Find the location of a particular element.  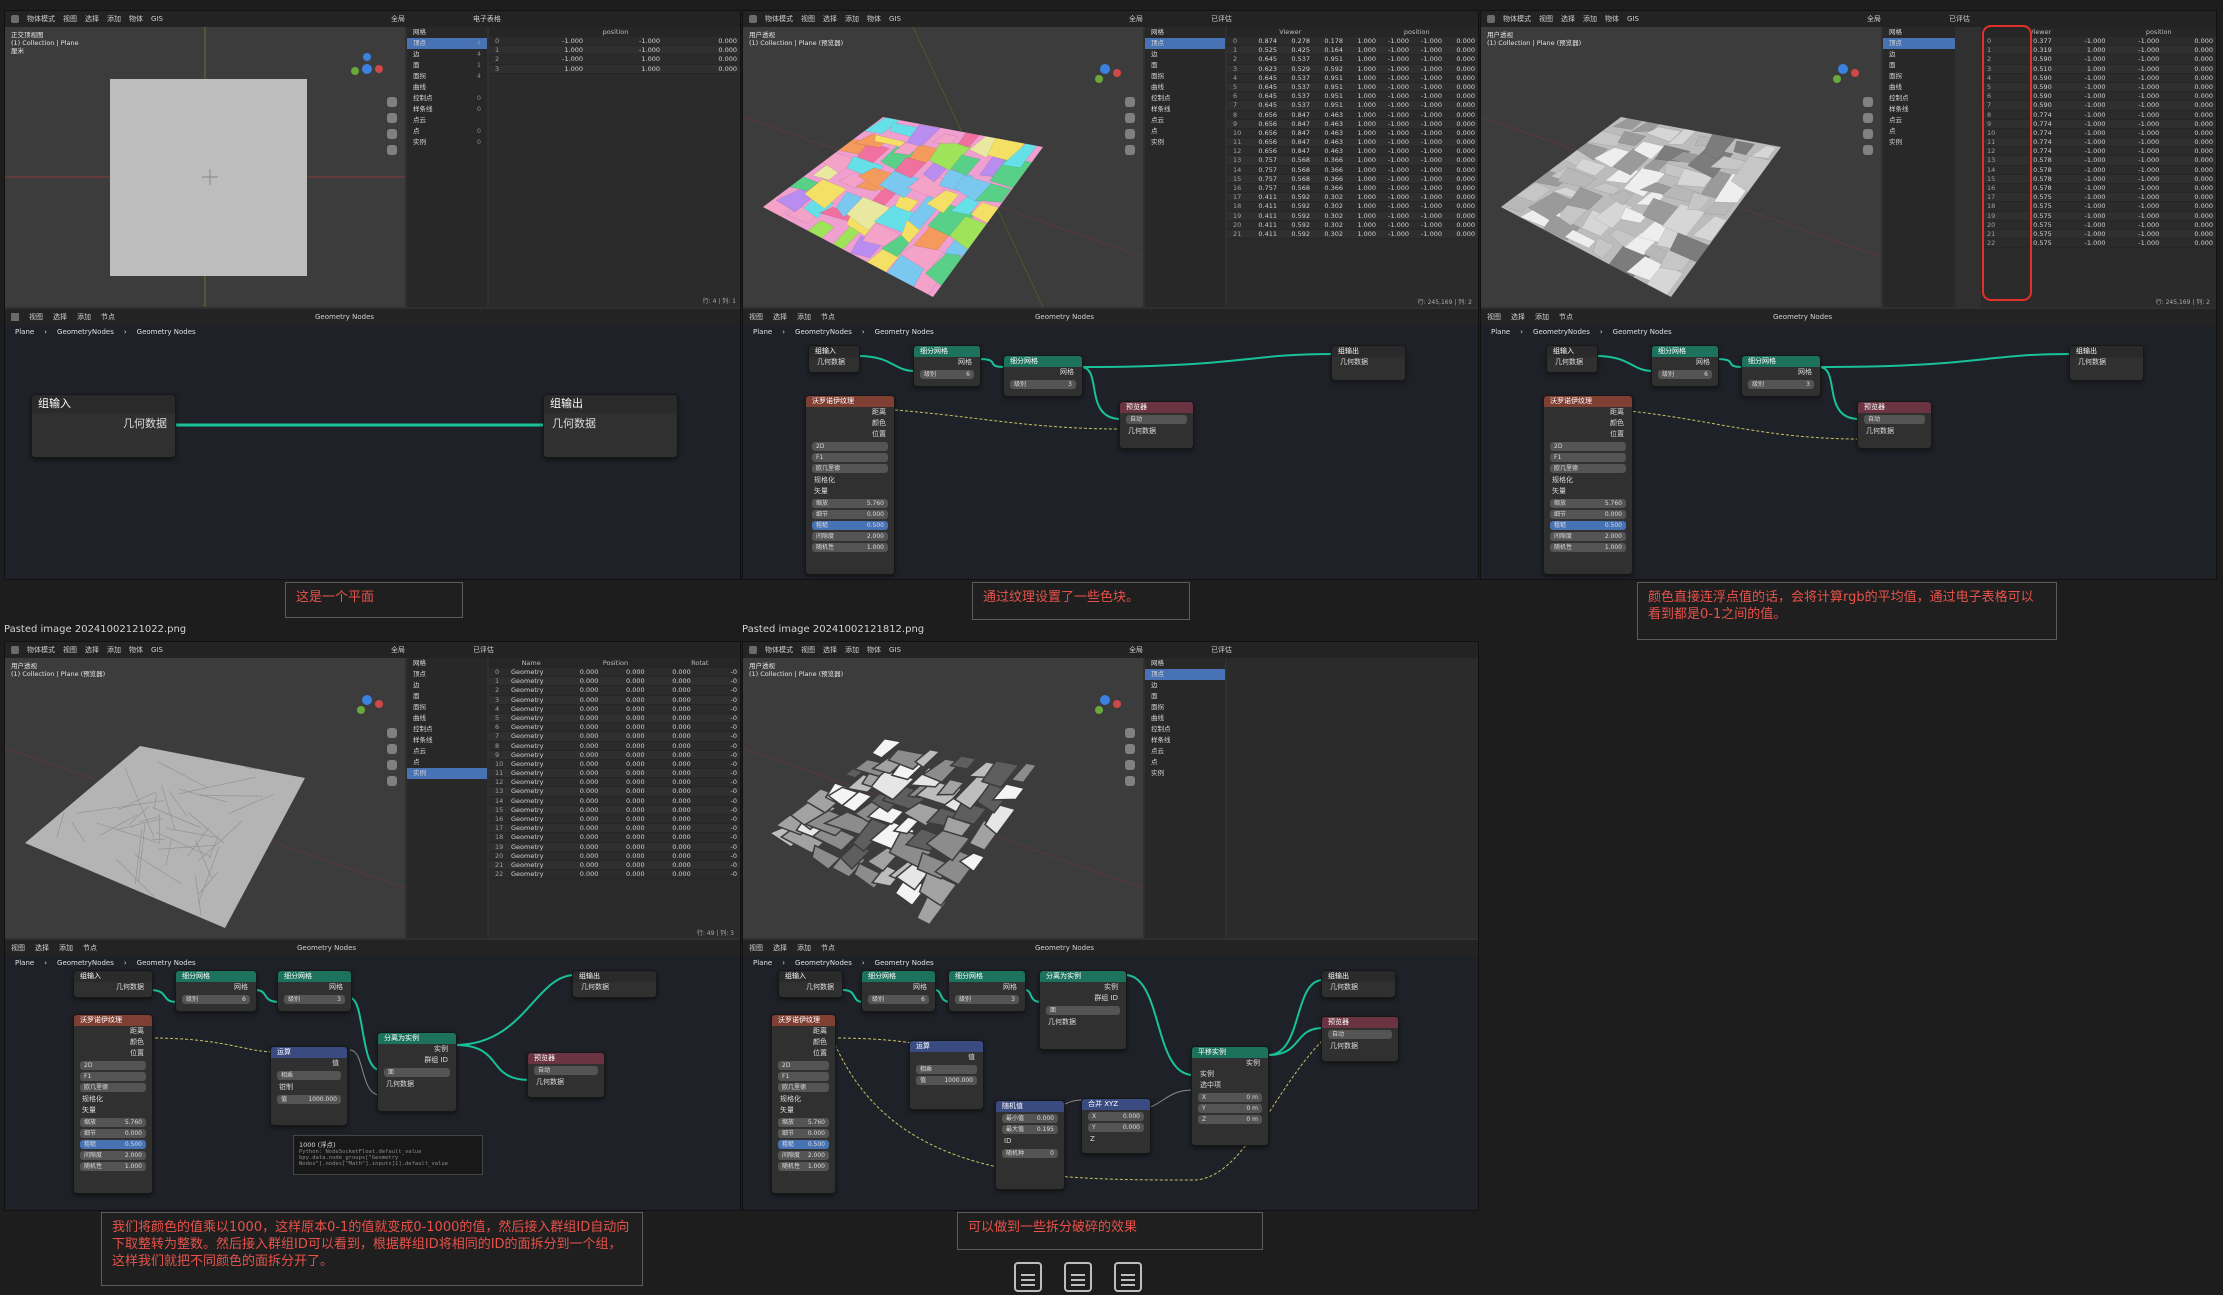

outliner-item: 实例 0 is located at coordinates (447, 142).